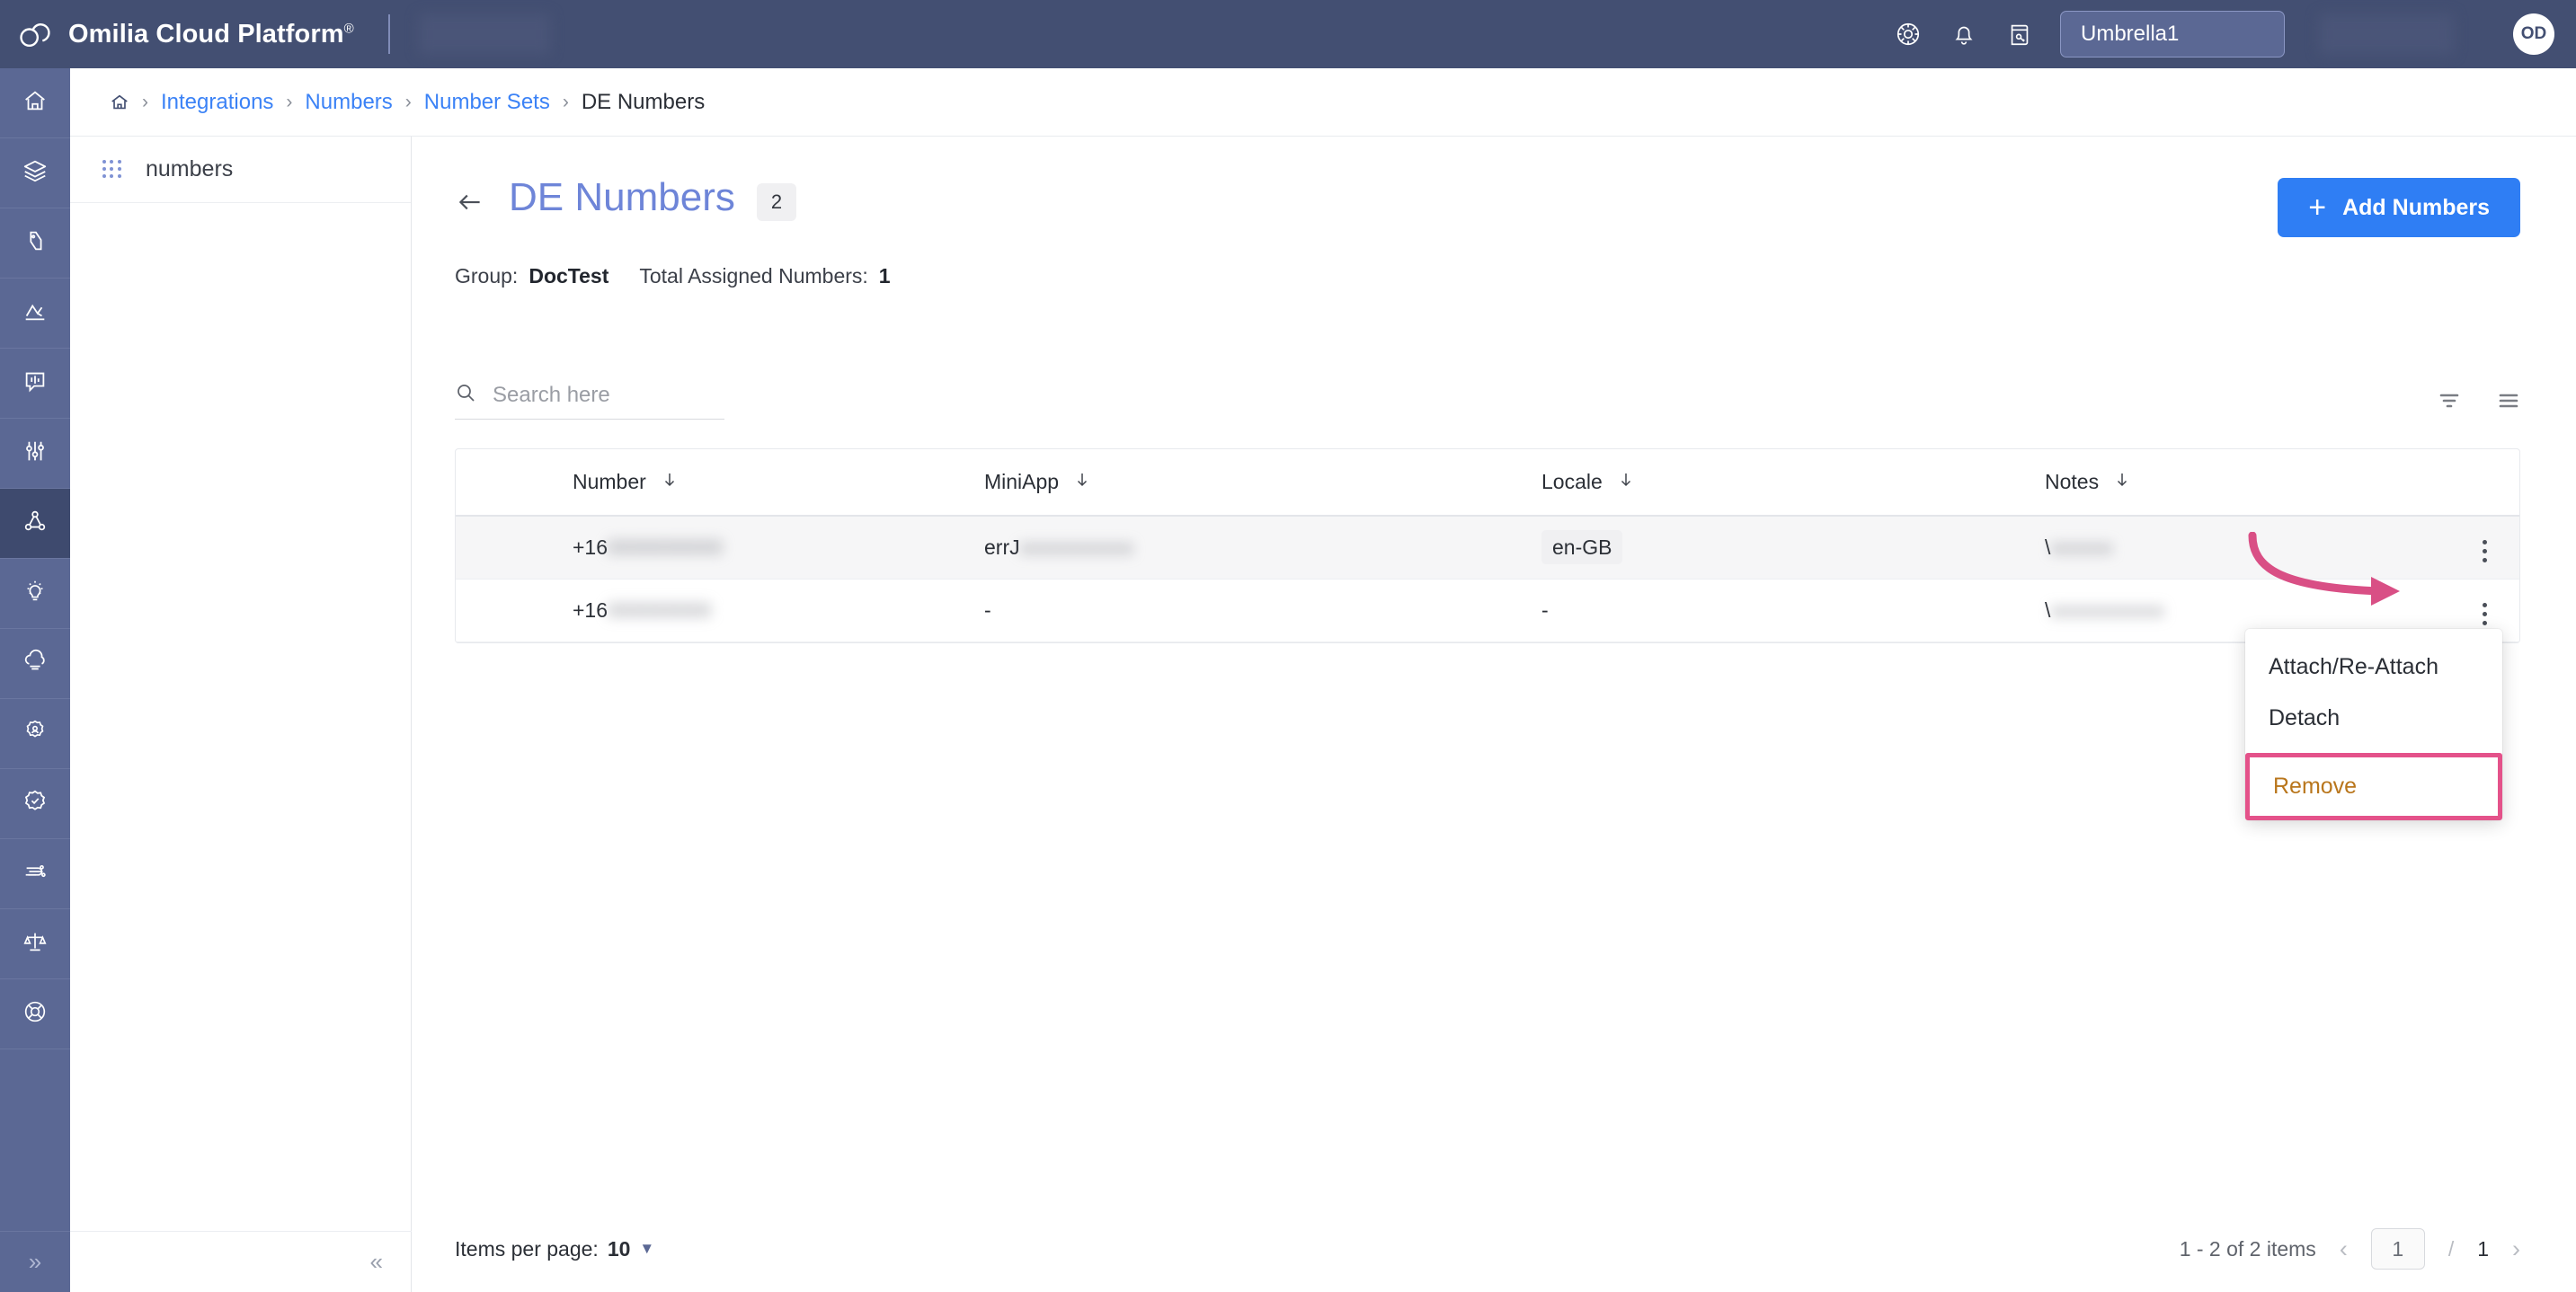 The image size is (2576, 1292). What do you see at coordinates (120, 102) in the screenshot?
I see `breadcrumb-home-icon` at bounding box center [120, 102].